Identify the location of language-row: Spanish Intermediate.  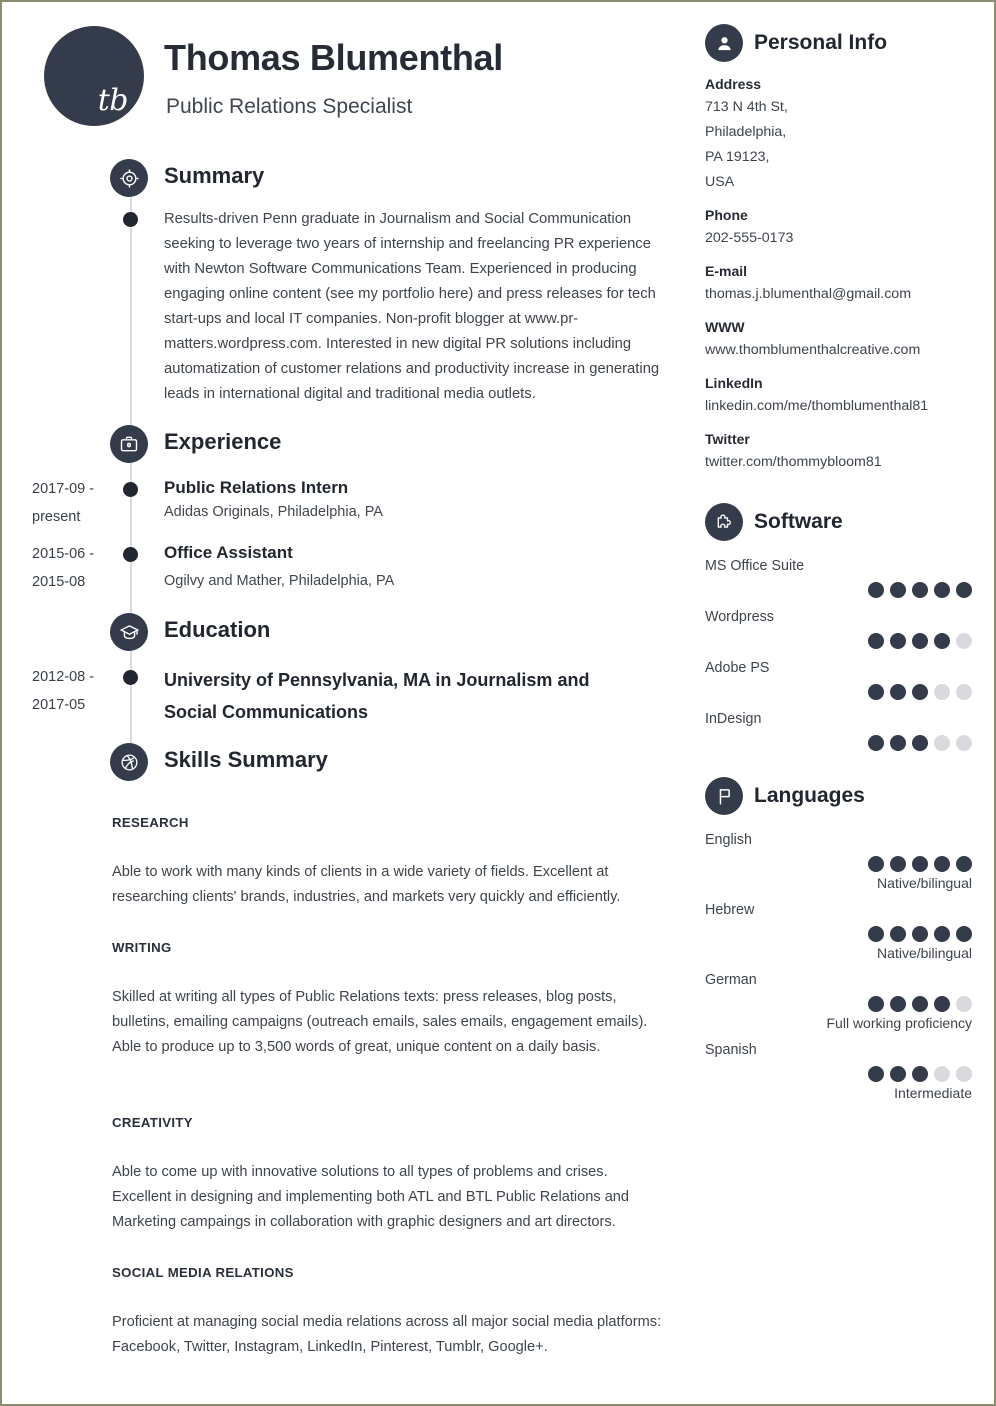
(838, 1070).